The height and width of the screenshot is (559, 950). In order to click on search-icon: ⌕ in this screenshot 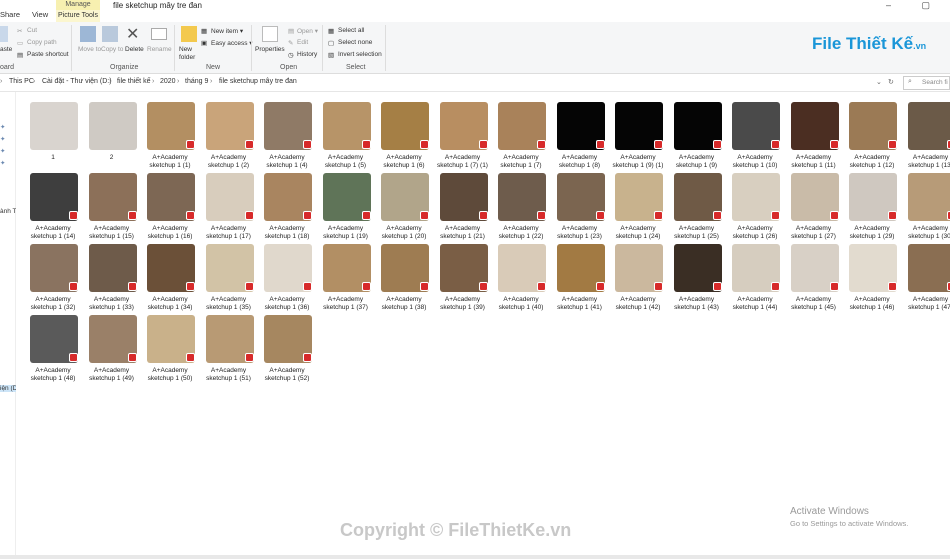, I will do `click(910, 81)`.